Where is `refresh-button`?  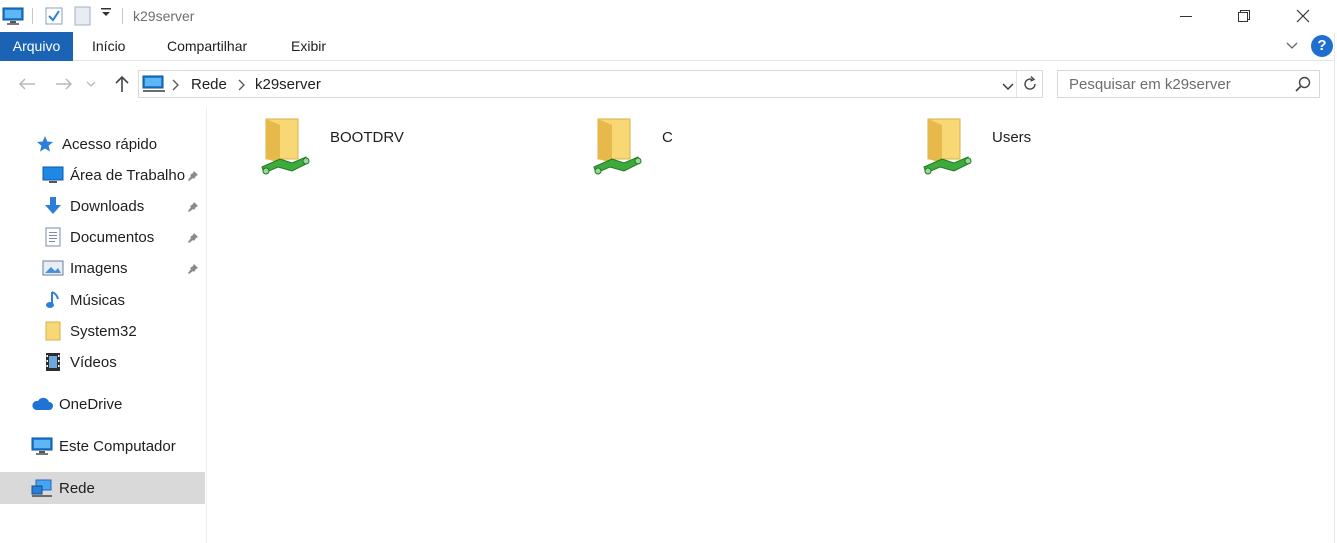 refresh-button is located at coordinates (1030, 85).